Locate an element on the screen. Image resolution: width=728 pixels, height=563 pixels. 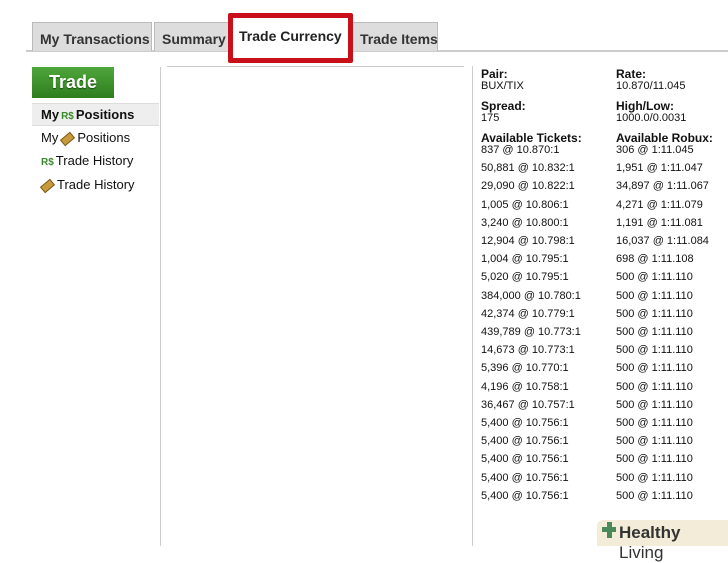
ticket-offer-row: 5,396 @ 10.770:1 is located at coordinates (525, 368).